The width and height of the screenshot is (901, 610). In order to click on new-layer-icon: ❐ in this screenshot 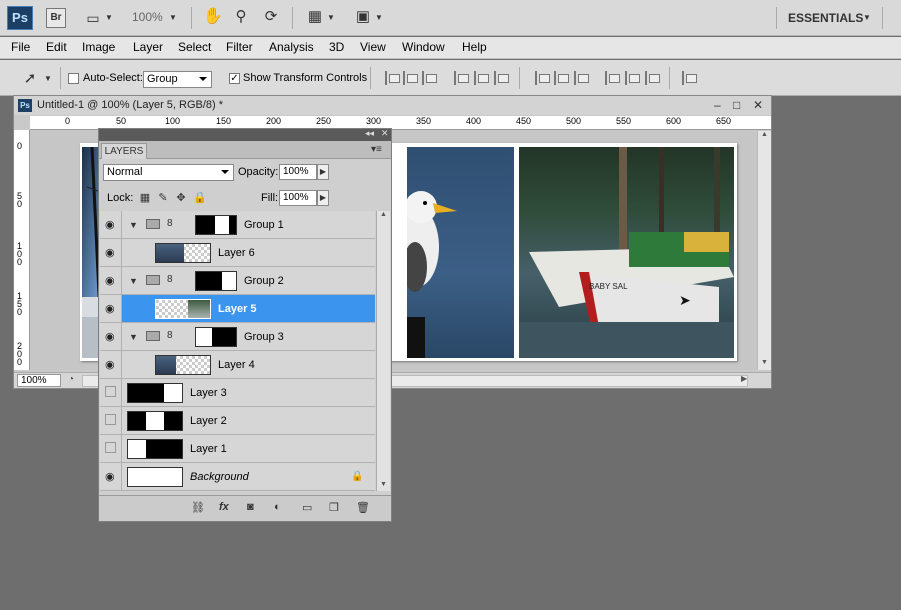, I will do `click(334, 507)`.